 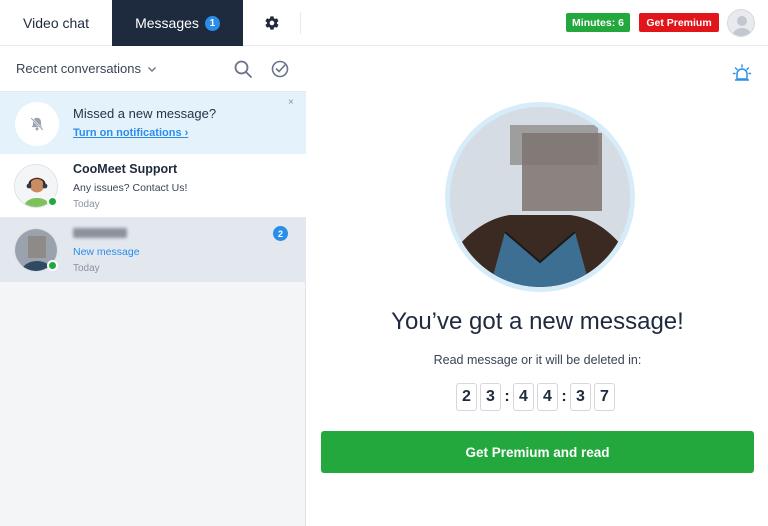 I want to click on sidebar-header: Recent conversations, so click(x=153, y=69).